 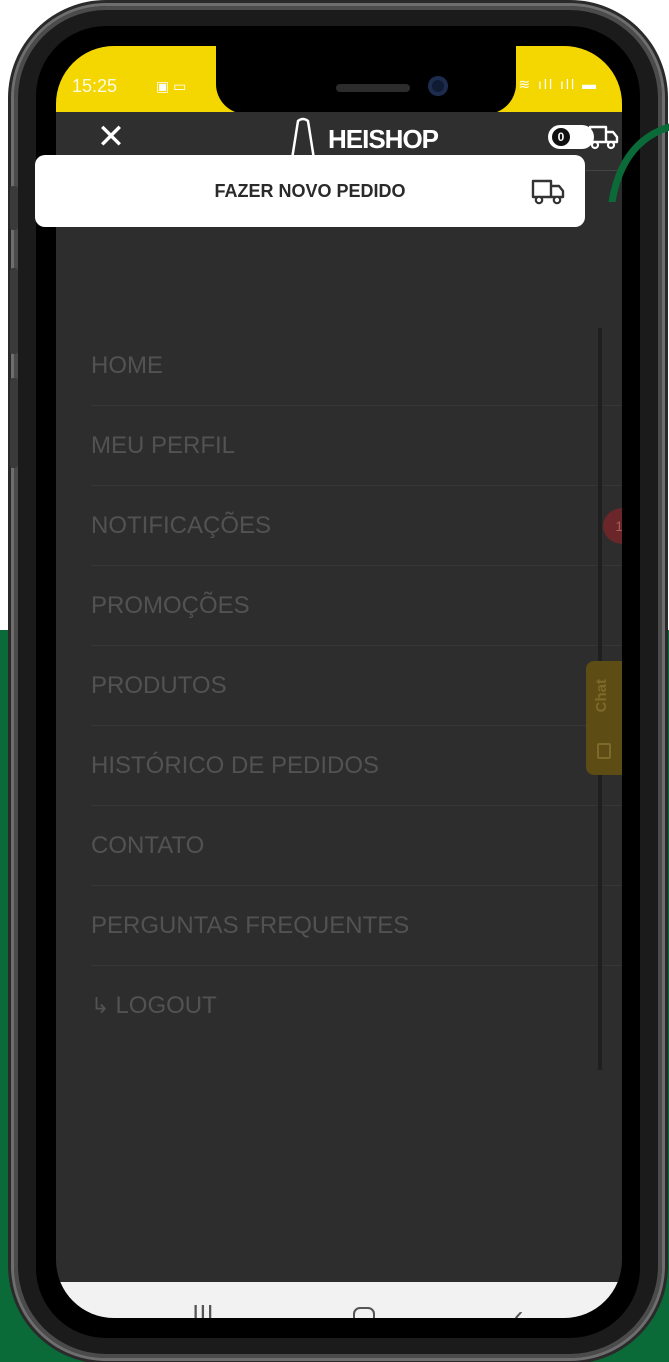 I want to click on chat-icon, so click(x=604, y=751).